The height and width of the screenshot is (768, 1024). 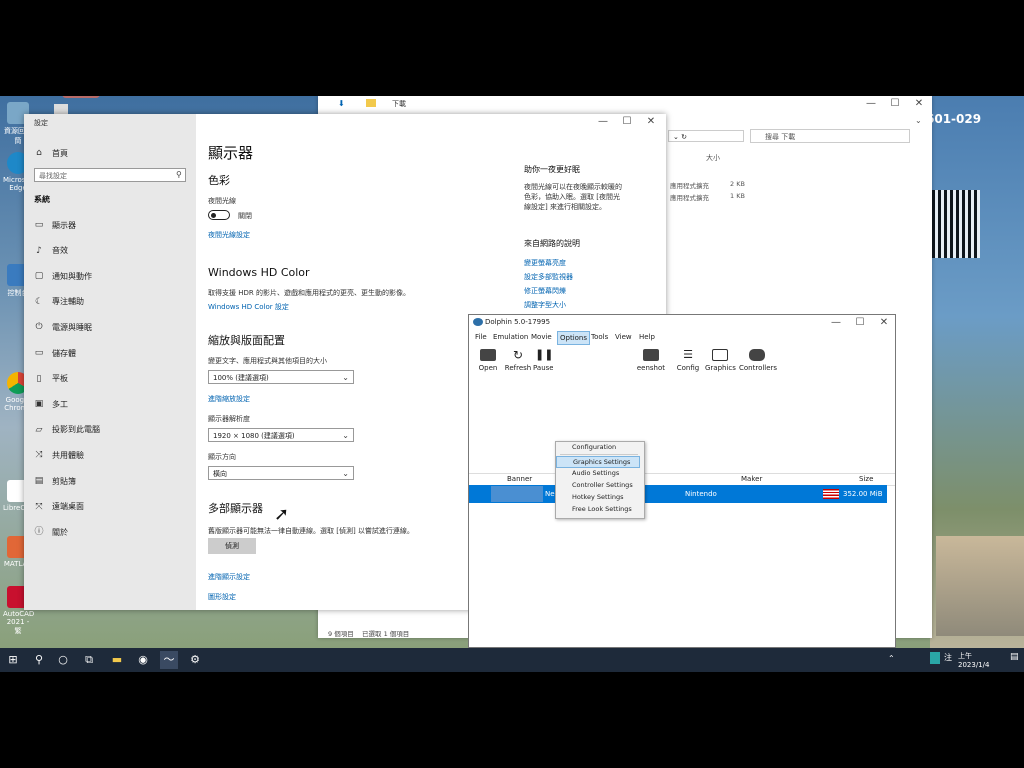 What do you see at coordinates (751, 479) in the screenshot?
I see `col-maker-header: Maker` at bounding box center [751, 479].